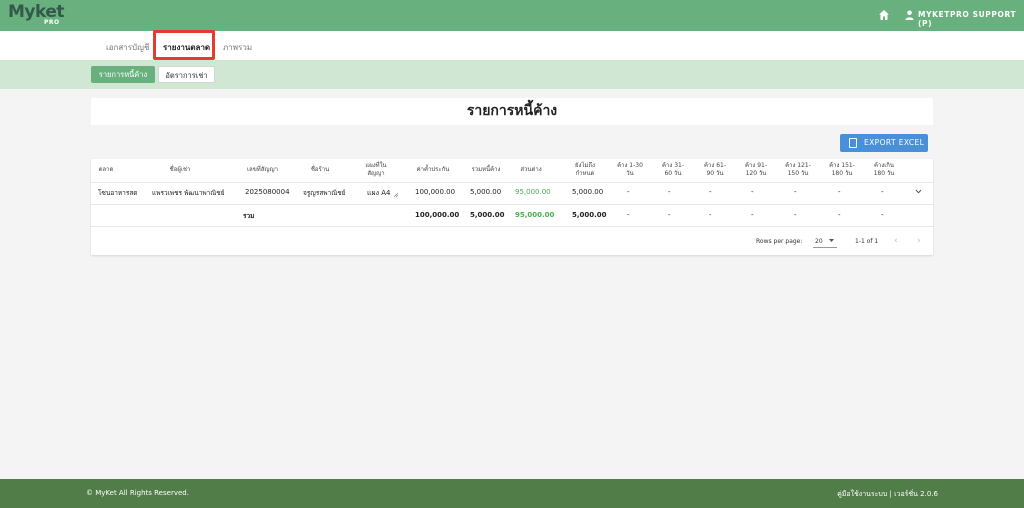 The height and width of the screenshot is (508, 1024). What do you see at coordinates (669, 192) in the screenshot?
I see `cell-overdue-31-60: -` at bounding box center [669, 192].